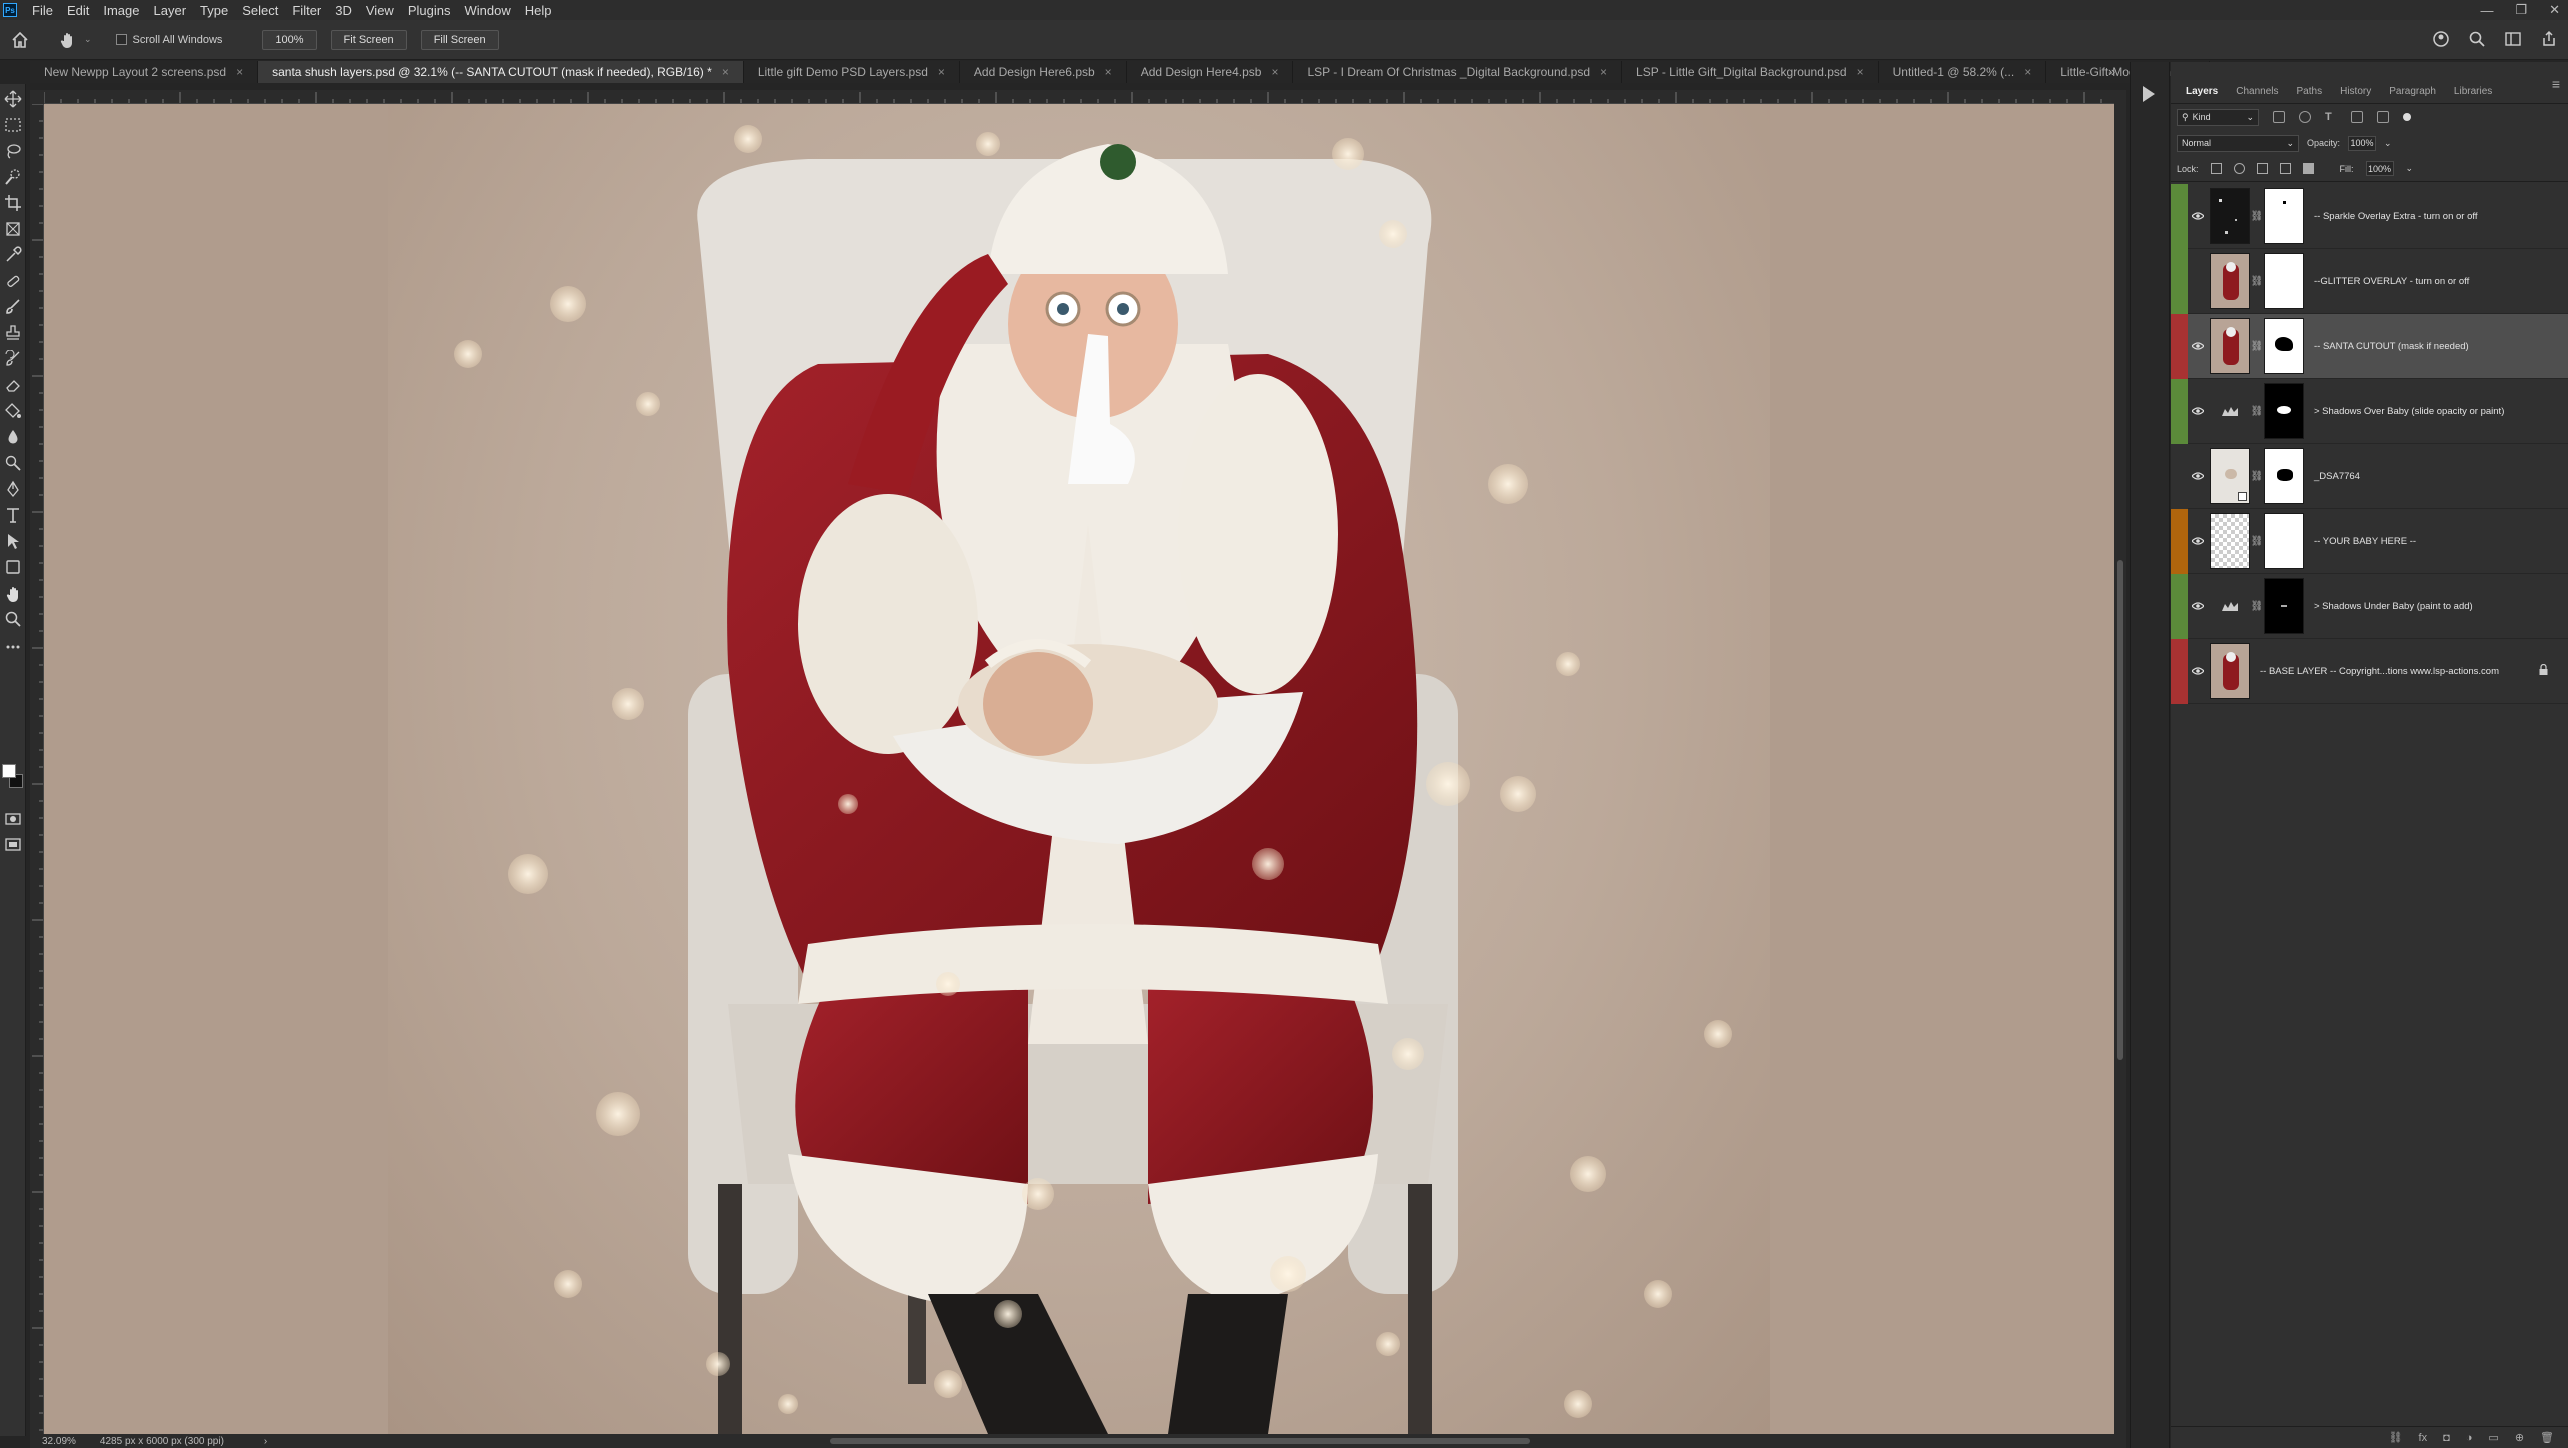  Describe the element at coordinates (13, 411) in the screenshot. I see `paint-bucket-tool-icon` at that location.